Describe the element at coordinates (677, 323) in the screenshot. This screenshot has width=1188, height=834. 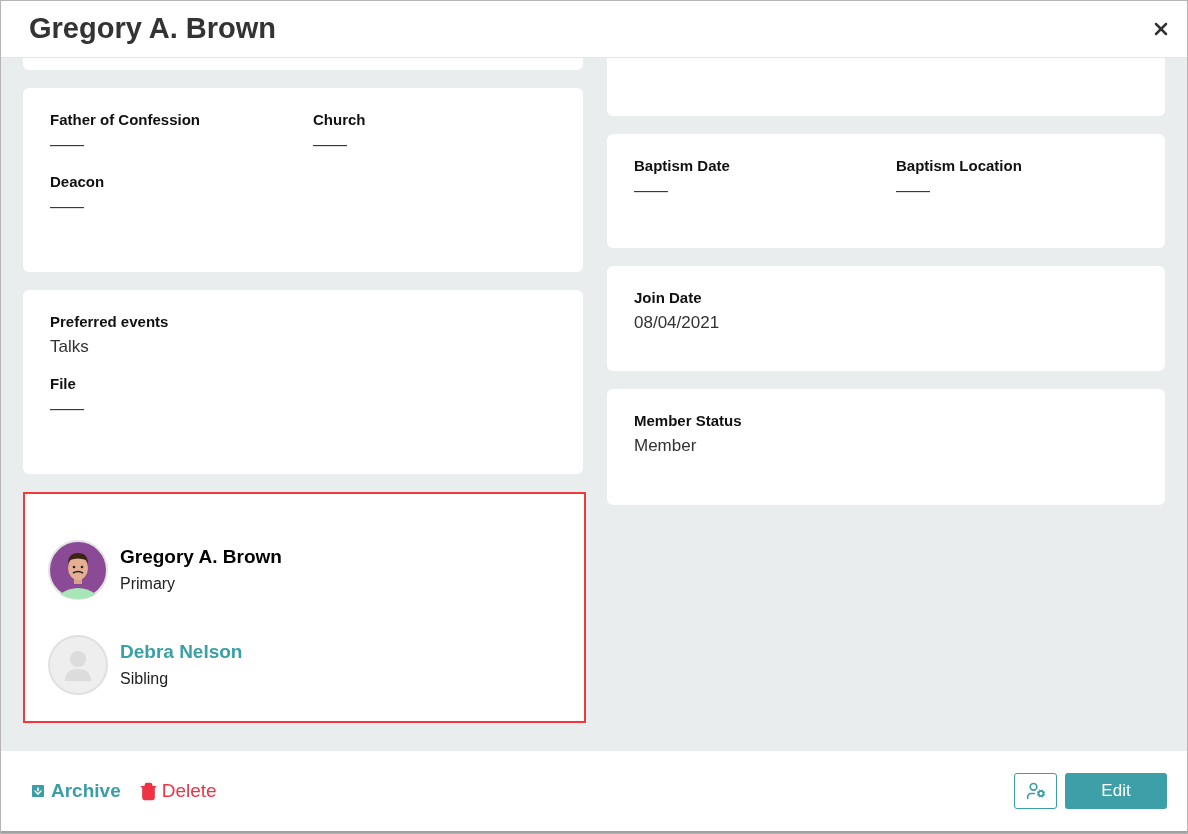
I see `field-value: 08/04/2021` at that location.